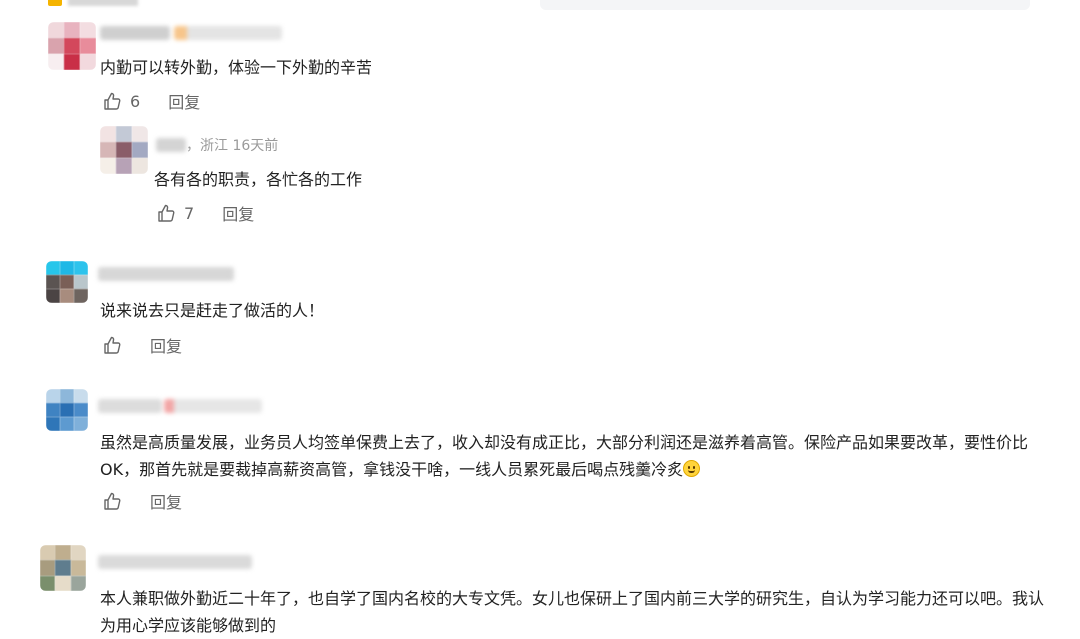 This screenshot has width=1080, height=639. I want to click on reply-location: ，浙江, so click(207, 146).